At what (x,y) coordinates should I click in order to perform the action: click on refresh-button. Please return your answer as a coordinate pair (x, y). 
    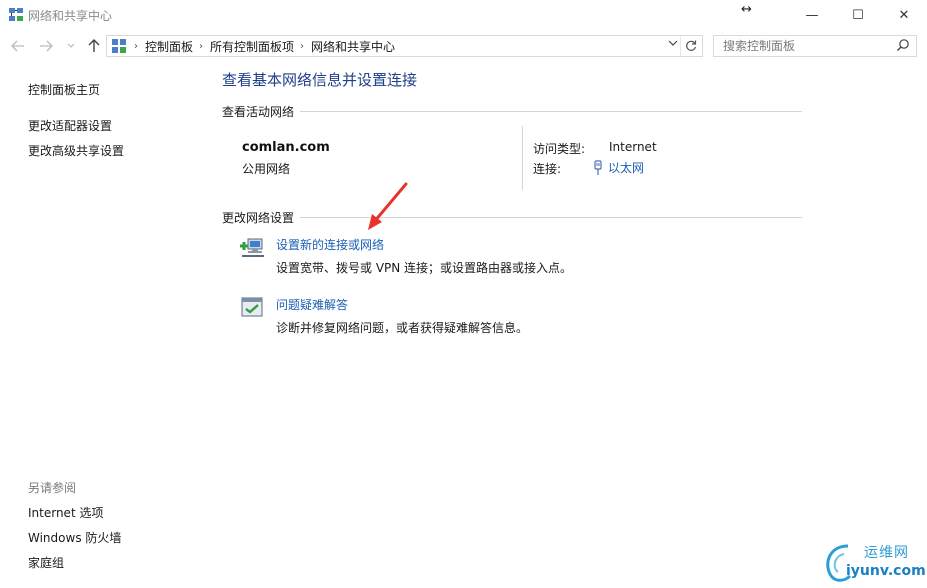
    Looking at the image, I should click on (690, 46).